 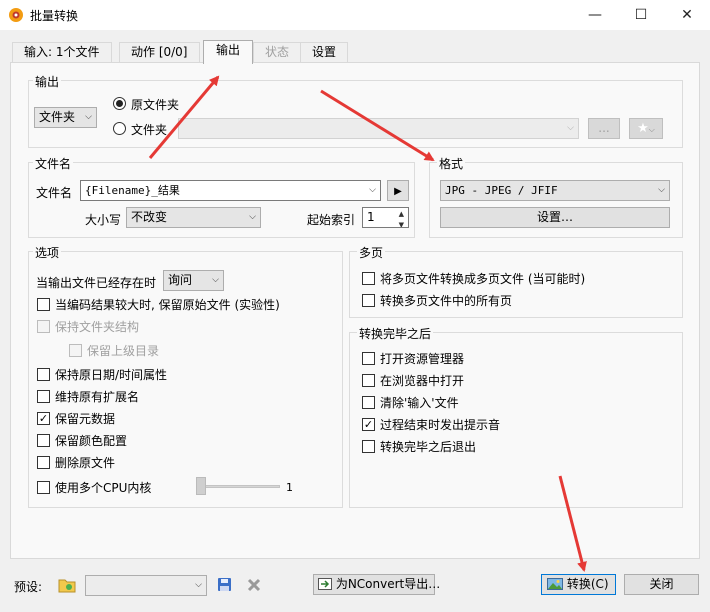 What do you see at coordinates (428, 447) in the screenshot?
I see `exit-after-convert-label: 转换完毕之后退出` at bounding box center [428, 447].